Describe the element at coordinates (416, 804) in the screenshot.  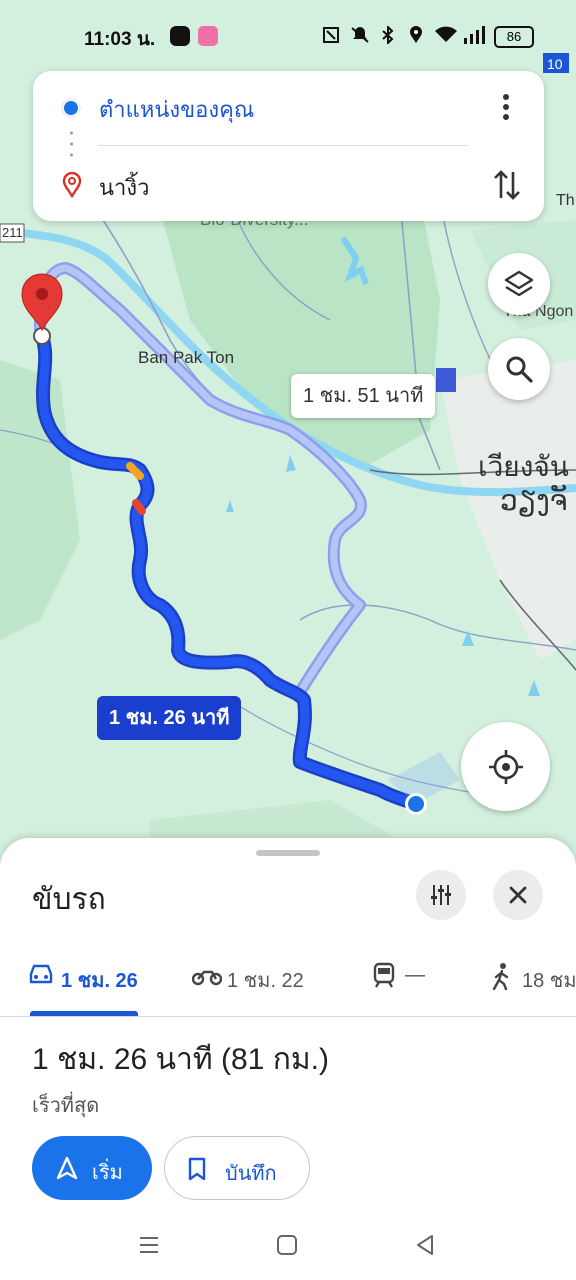
I see `current-location-dot` at that location.